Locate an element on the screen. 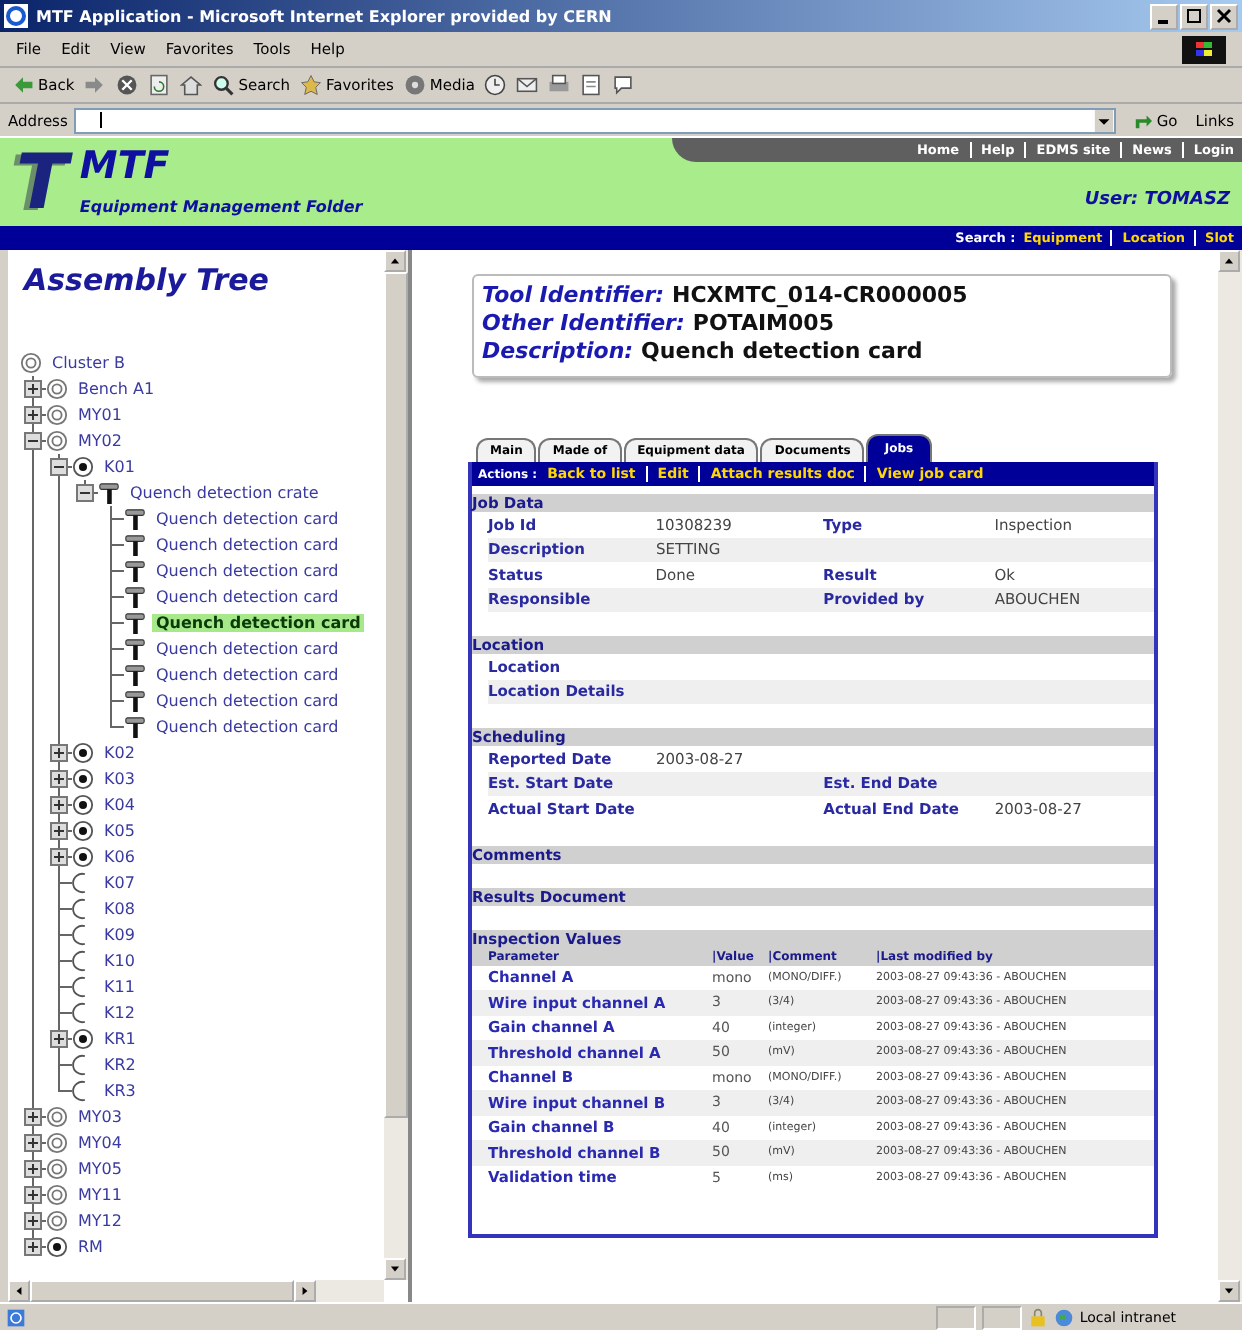  page-icon is located at coordinates (16, 1317).